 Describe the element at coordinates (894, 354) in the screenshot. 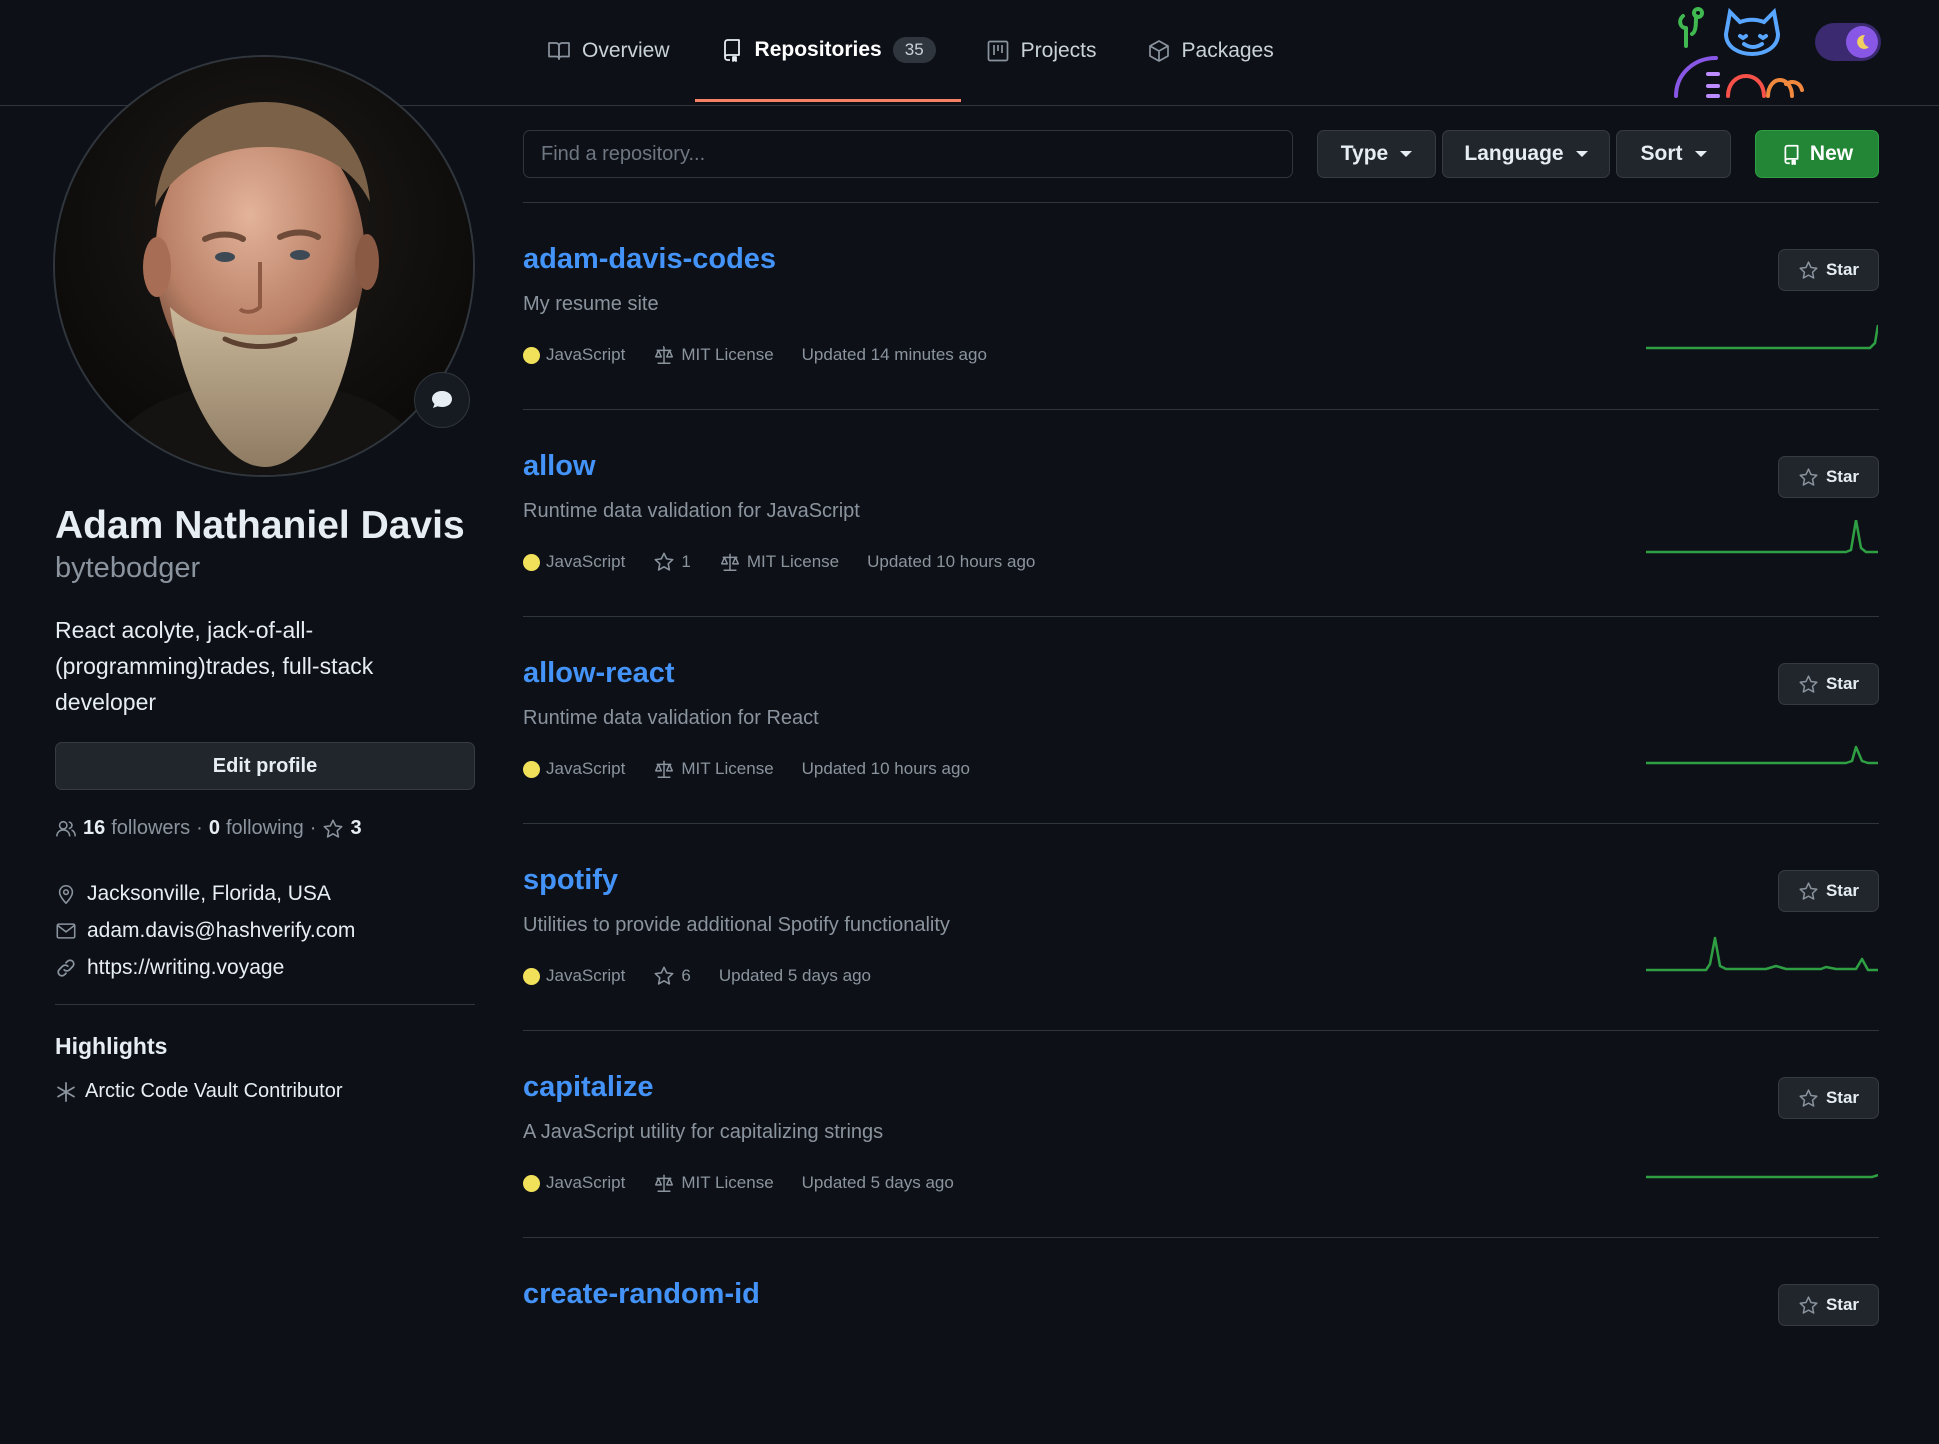

I see `repo-updated: Updated 14 minutes ago` at that location.